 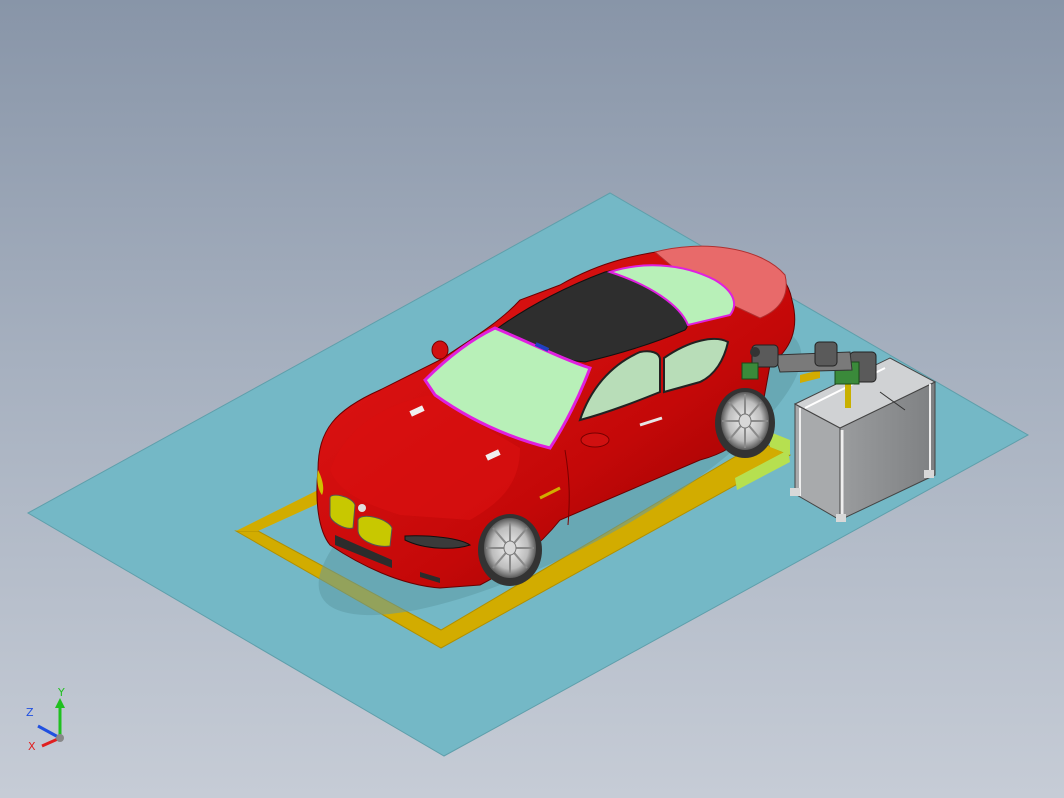 I want to click on side-mirror-right, so click(x=595, y=440).